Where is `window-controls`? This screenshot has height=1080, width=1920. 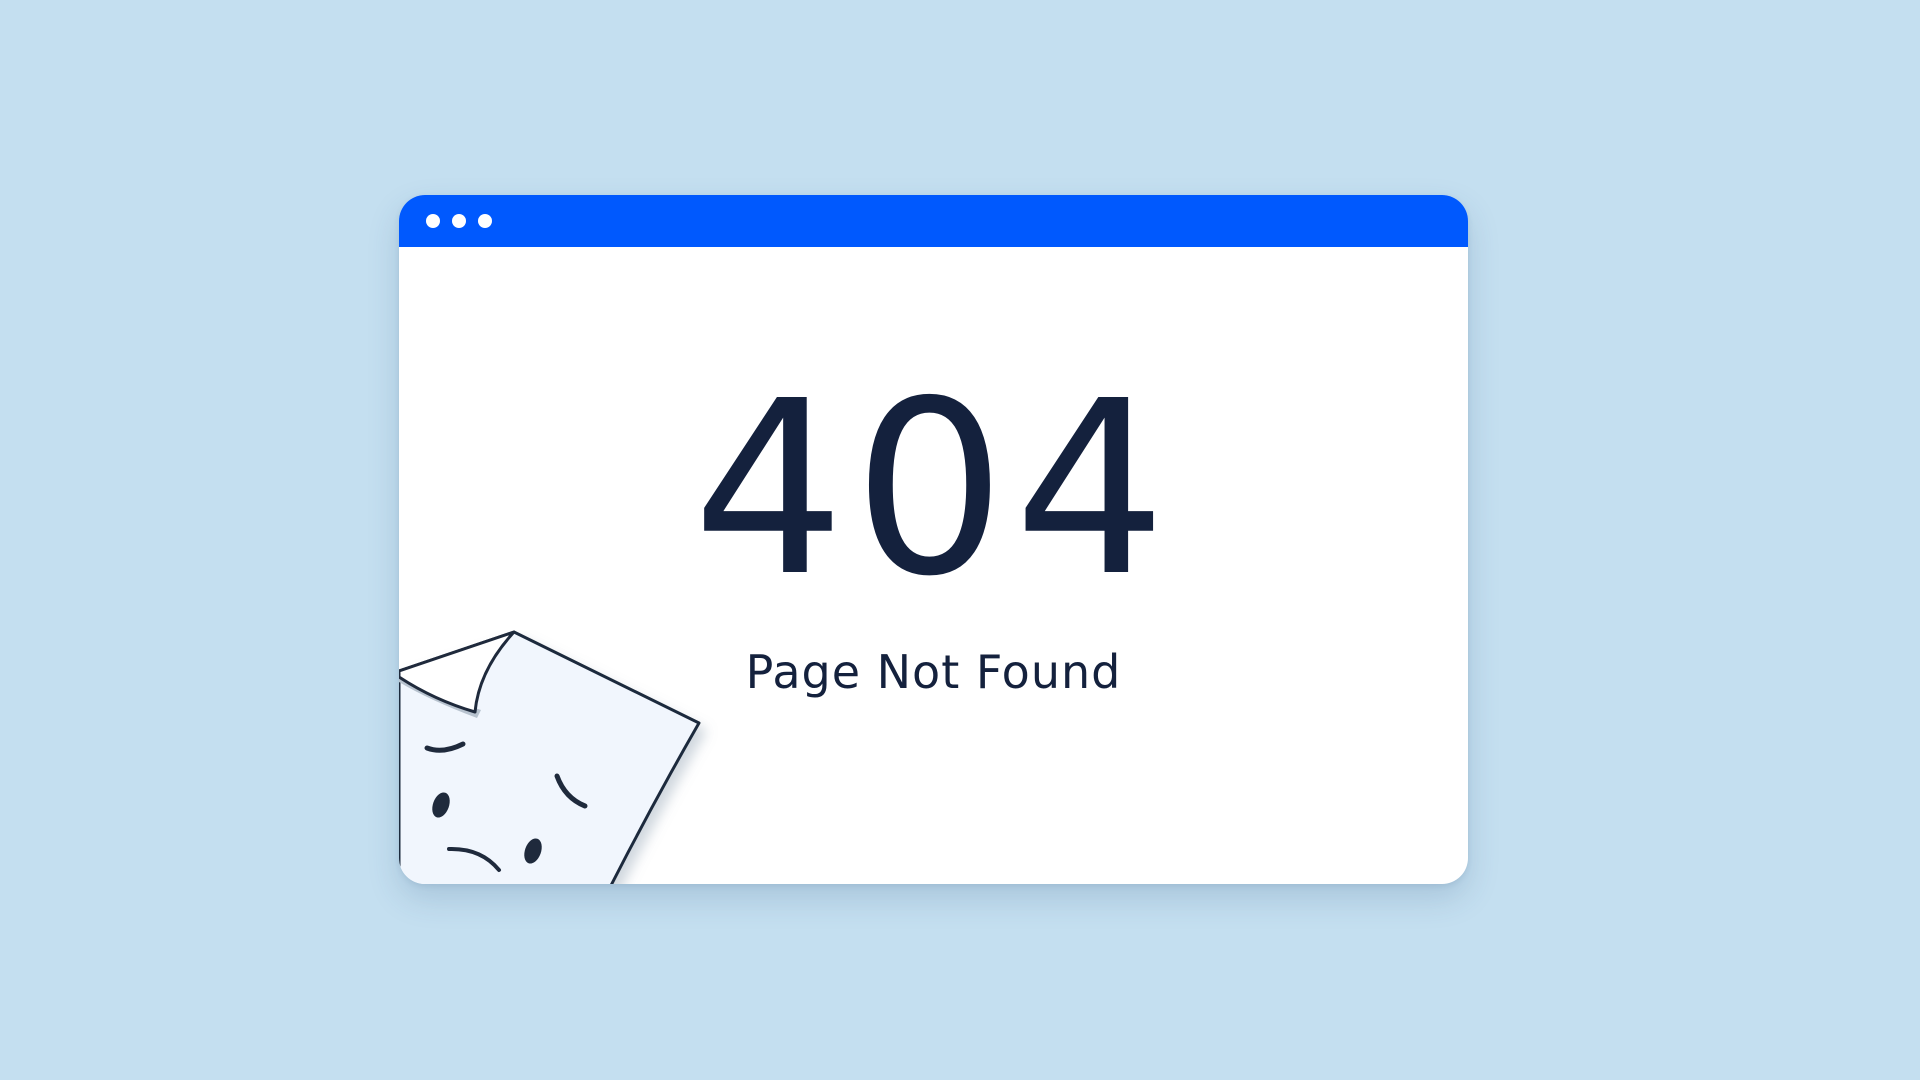
window-controls is located at coordinates (459, 221).